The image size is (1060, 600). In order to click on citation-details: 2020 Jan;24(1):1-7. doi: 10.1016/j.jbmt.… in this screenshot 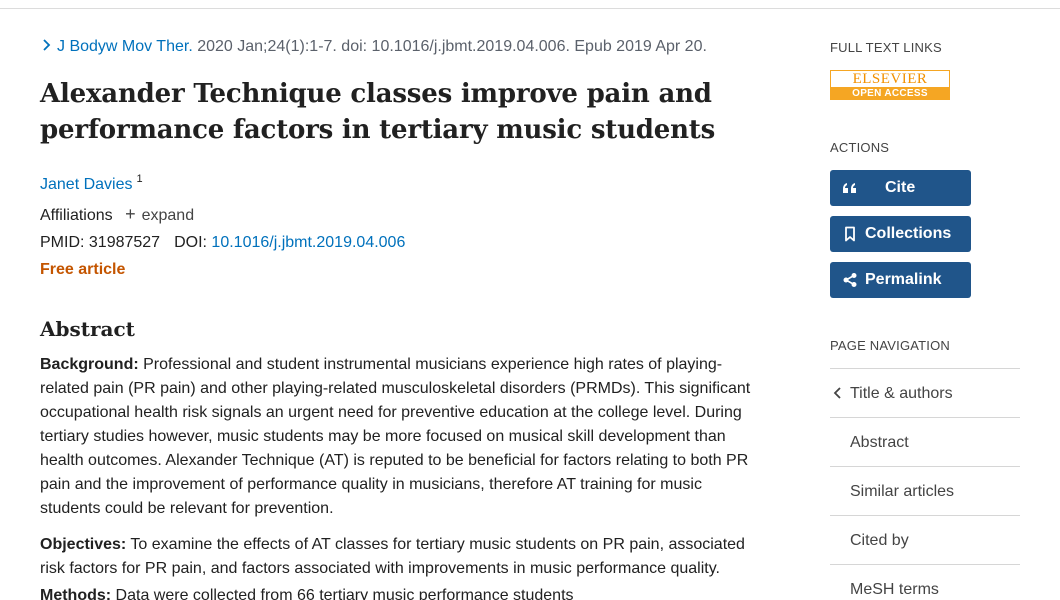, I will do `click(449, 46)`.